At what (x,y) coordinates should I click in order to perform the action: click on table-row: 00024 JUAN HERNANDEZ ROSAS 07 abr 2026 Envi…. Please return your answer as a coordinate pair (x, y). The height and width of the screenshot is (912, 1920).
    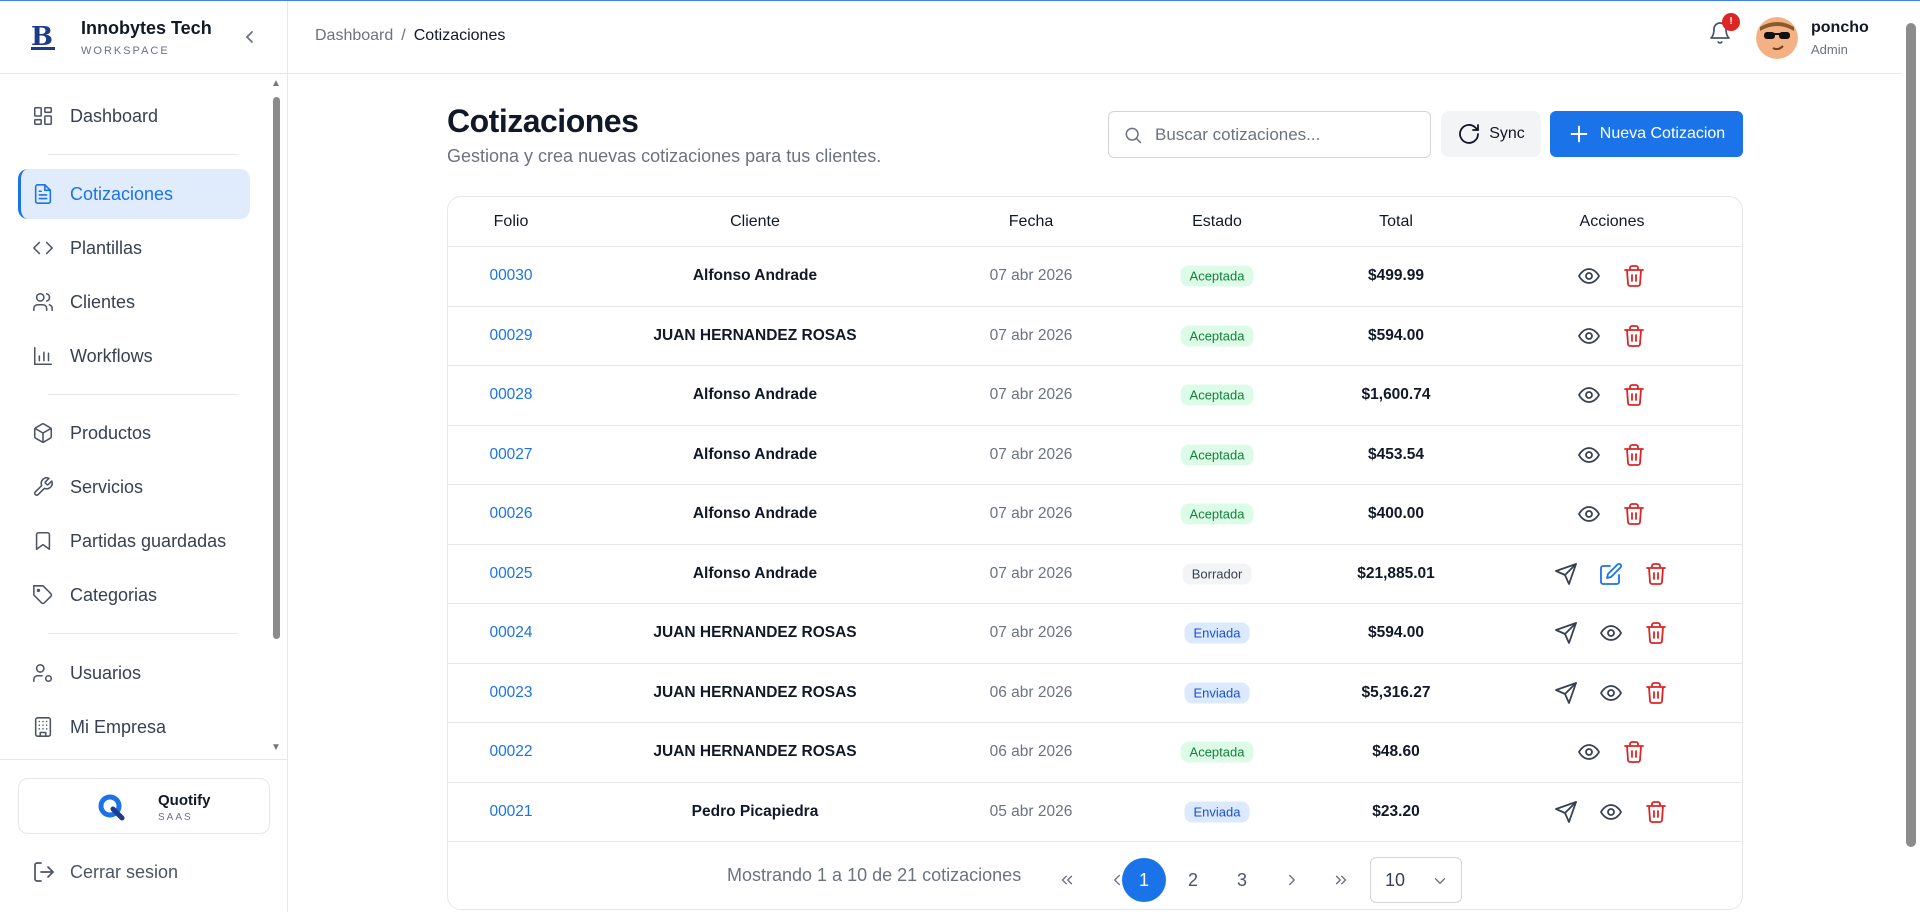
    Looking at the image, I should click on (1095, 634).